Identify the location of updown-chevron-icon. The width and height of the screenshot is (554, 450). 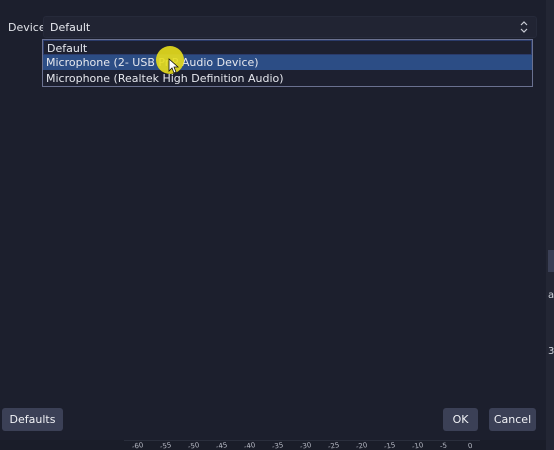
(524, 27).